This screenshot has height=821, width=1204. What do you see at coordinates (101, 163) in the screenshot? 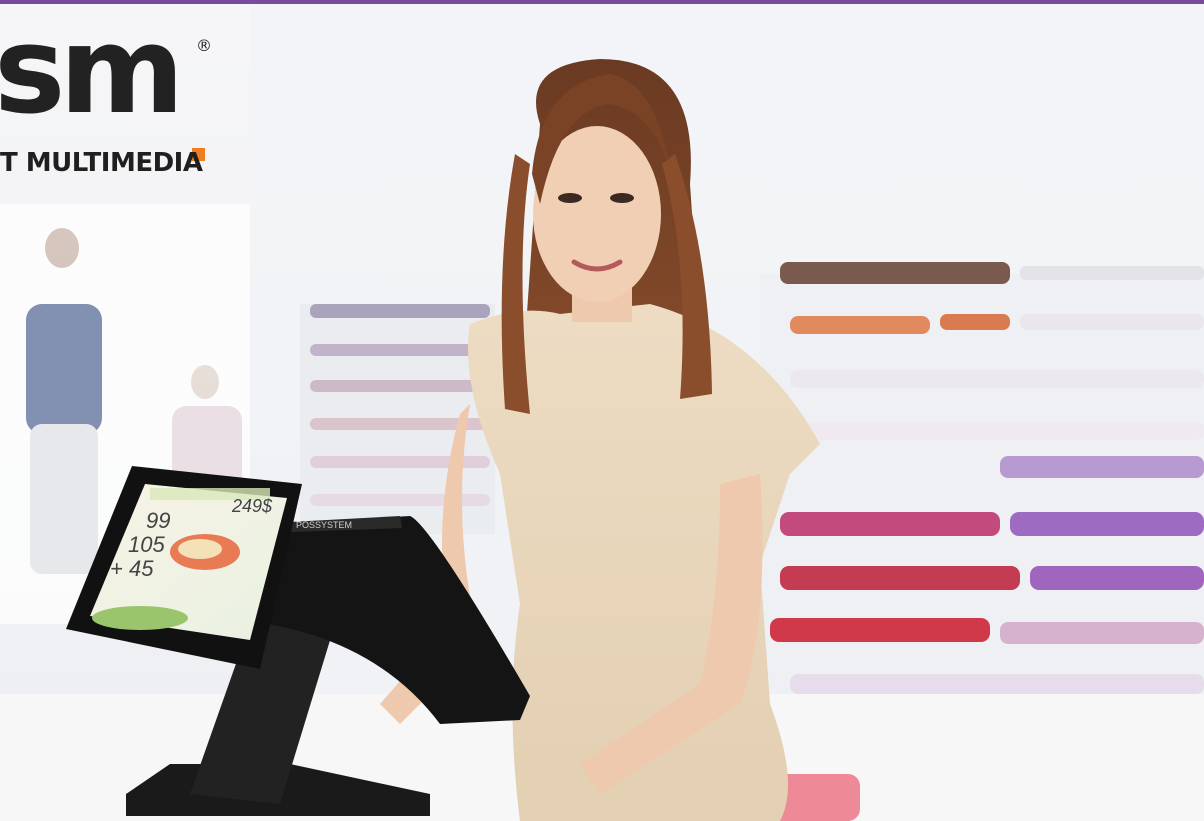
I see `logo-tagline: T MULTIMEDIA` at bounding box center [101, 163].